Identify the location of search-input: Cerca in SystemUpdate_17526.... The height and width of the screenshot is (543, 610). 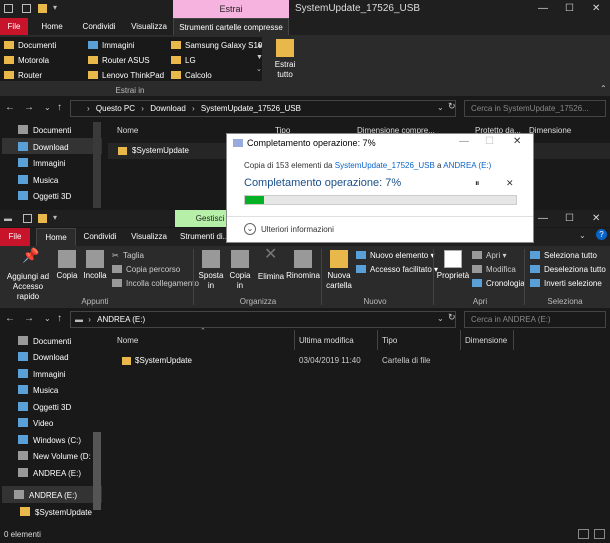
(535, 108).